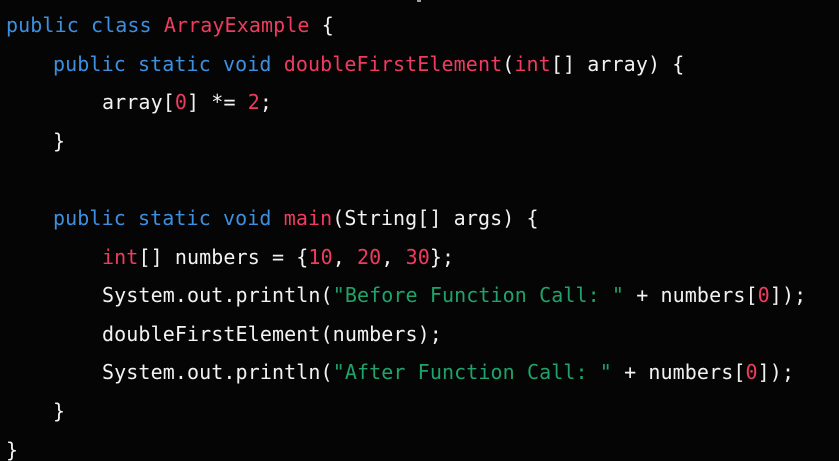 The width and height of the screenshot is (839, 461). What do you see at coordinates (393, 63) in the screenshot?
I see `code-token-fn: doubleFirstElement` at bounding box center [393, 63].